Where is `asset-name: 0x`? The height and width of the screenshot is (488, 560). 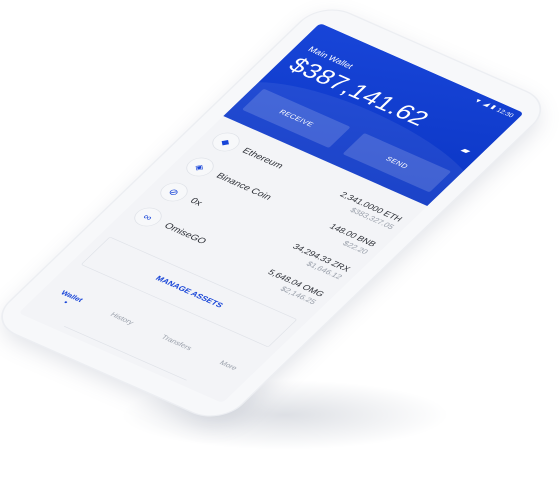 asset-name: 0x is located at coordinates (197, 201).